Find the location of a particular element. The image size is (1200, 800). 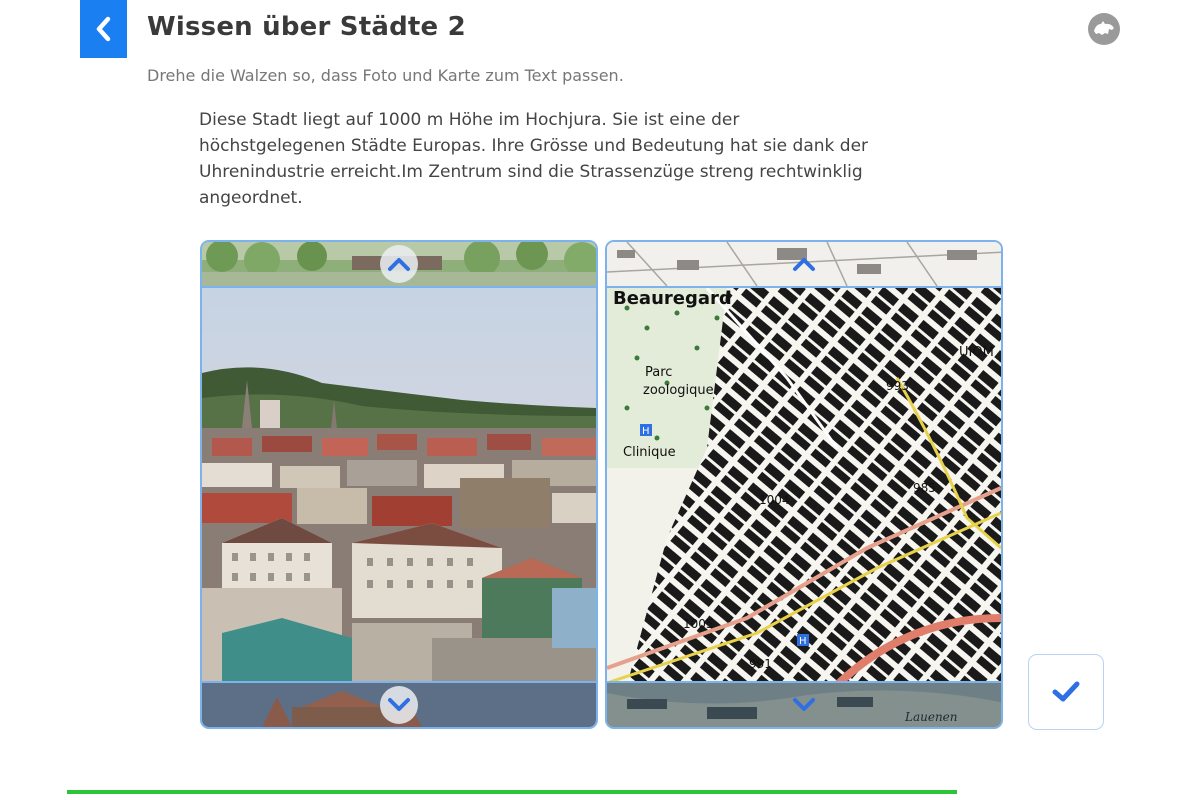

map-label-1005: 1005 is located at coordinates (698, 624).